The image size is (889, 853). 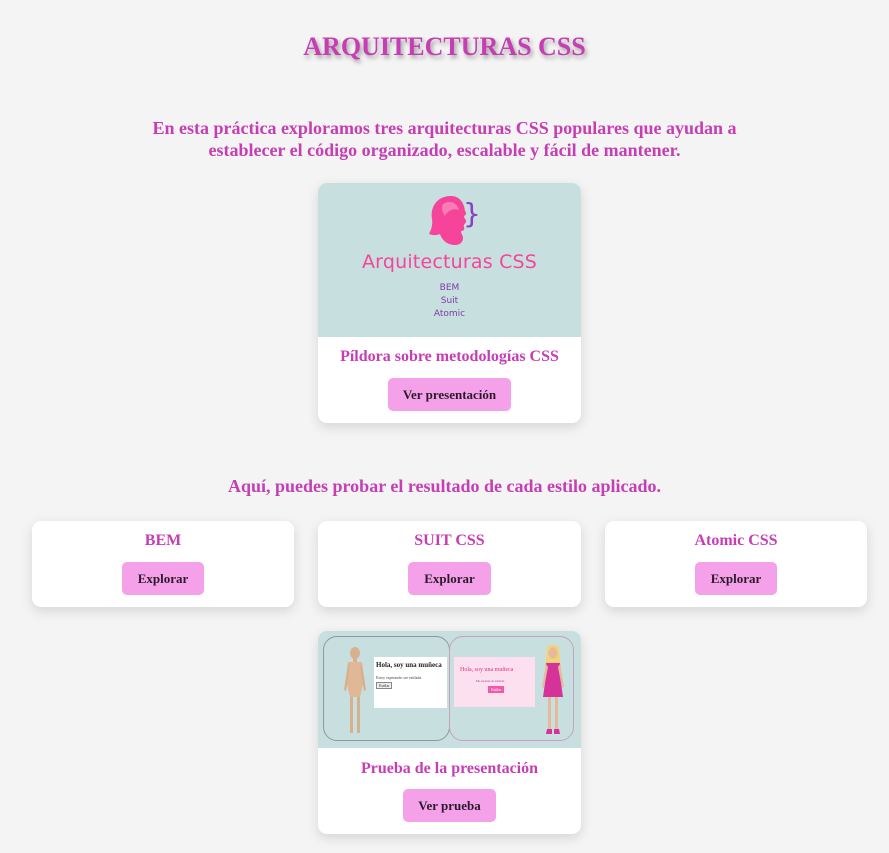 What do you see at coordinates (496, 689) in the screenshot?
I see `styled-preview-button: Estilar` at bounding box center [496, 689].